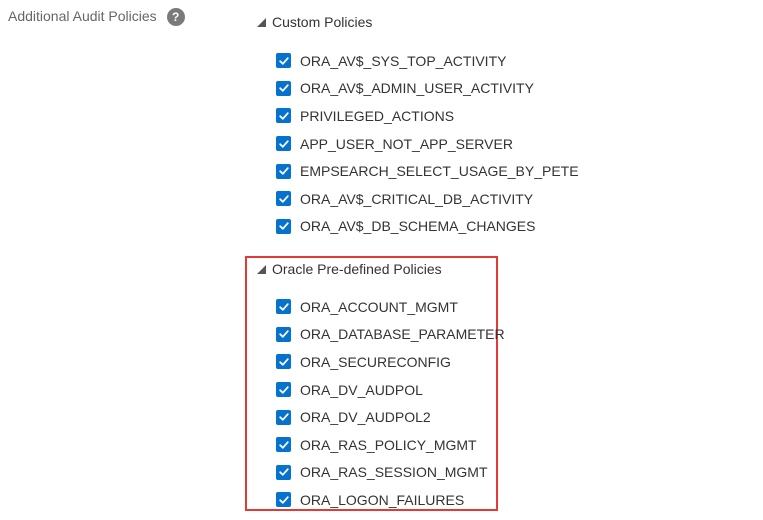 This screenshot has width=763, height=520. What do you see at coordinates (418, 226) in the screenshot?
I see `policy-label: ORA_AV$_DB_SCHEMA_CHANGES` at bounding box center [418, 226].